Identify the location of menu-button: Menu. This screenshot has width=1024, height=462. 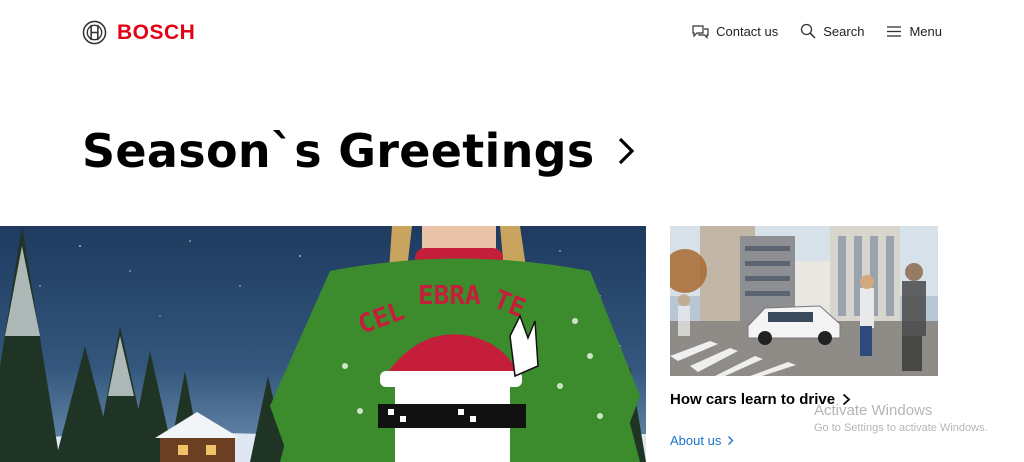
(914, 31).